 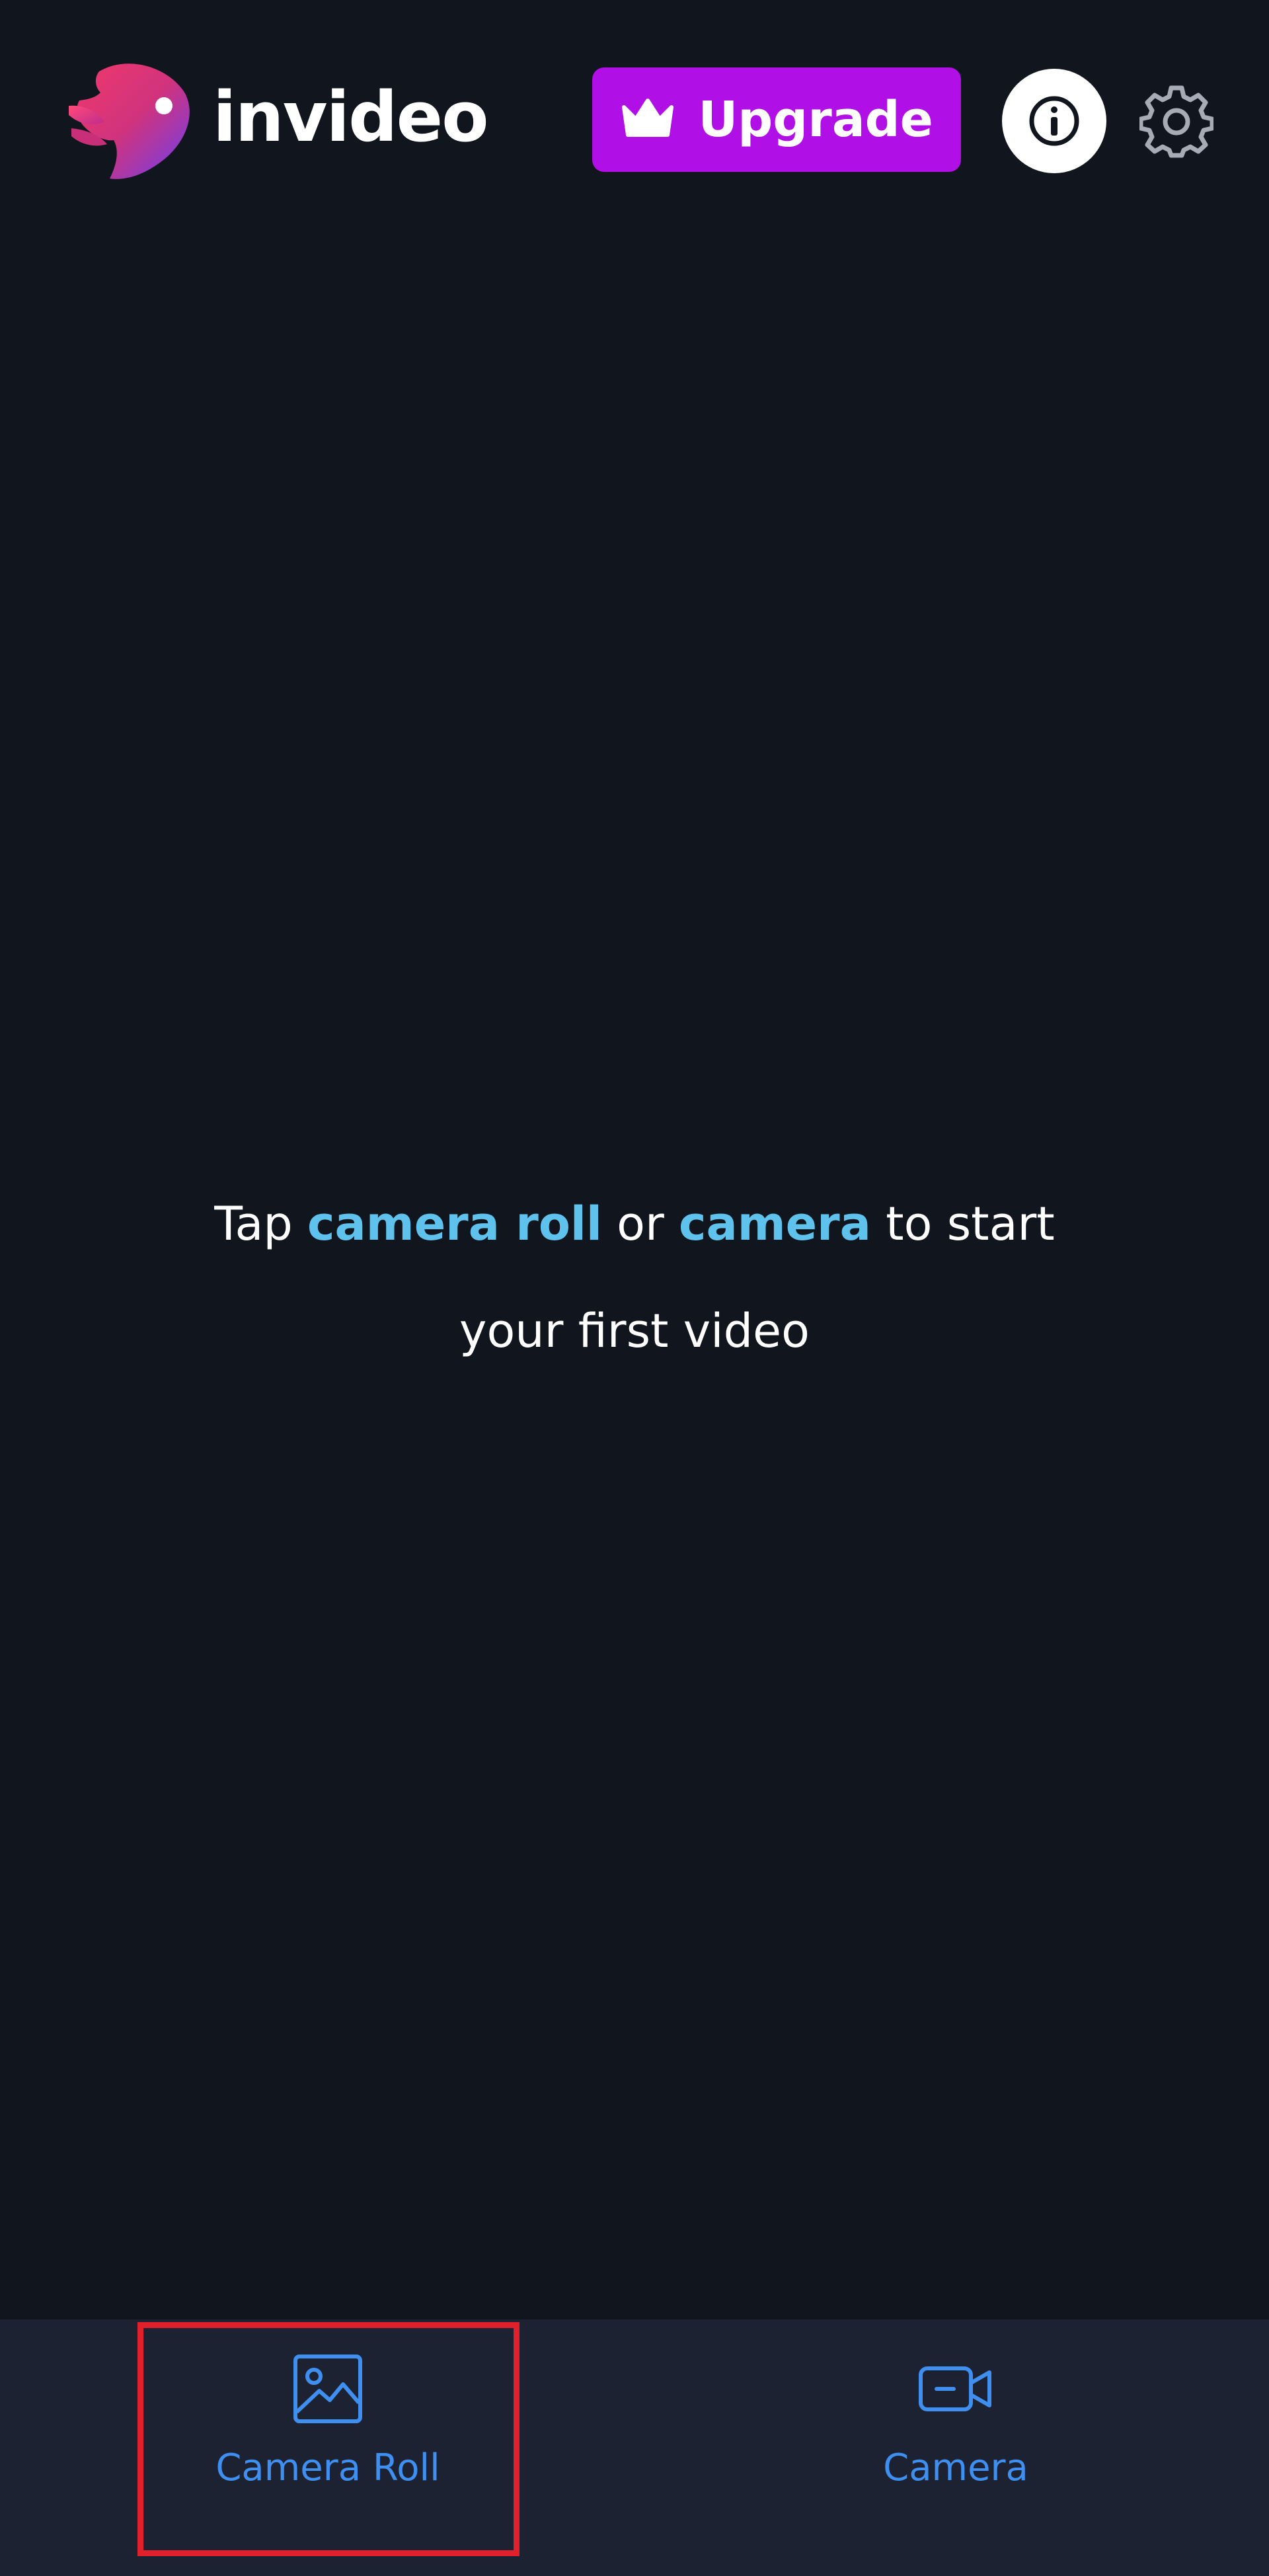 I want to click on tab-camera-roll: Camera Roll, so click(x=327, y=2447).